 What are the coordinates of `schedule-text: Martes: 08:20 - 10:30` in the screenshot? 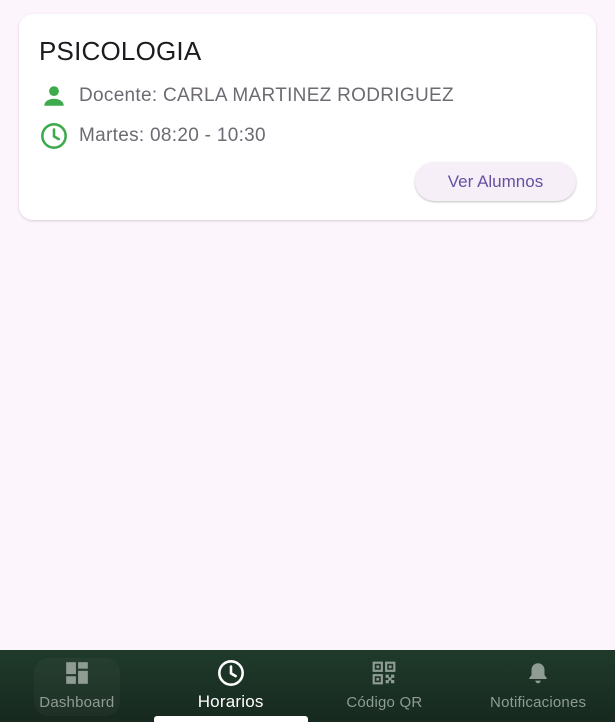 It's located at (172, 135).